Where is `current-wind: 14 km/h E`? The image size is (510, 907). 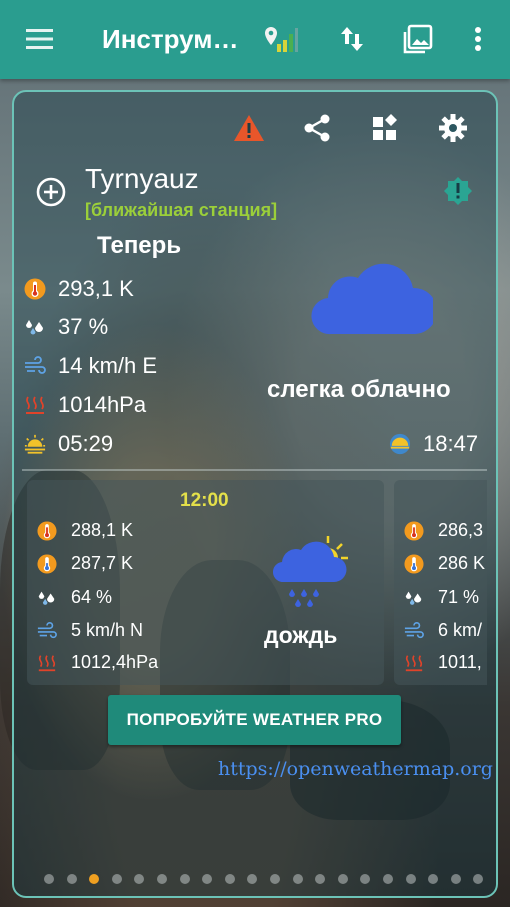 current-wind: 14 km/h E is located at coordinates (90, 366).